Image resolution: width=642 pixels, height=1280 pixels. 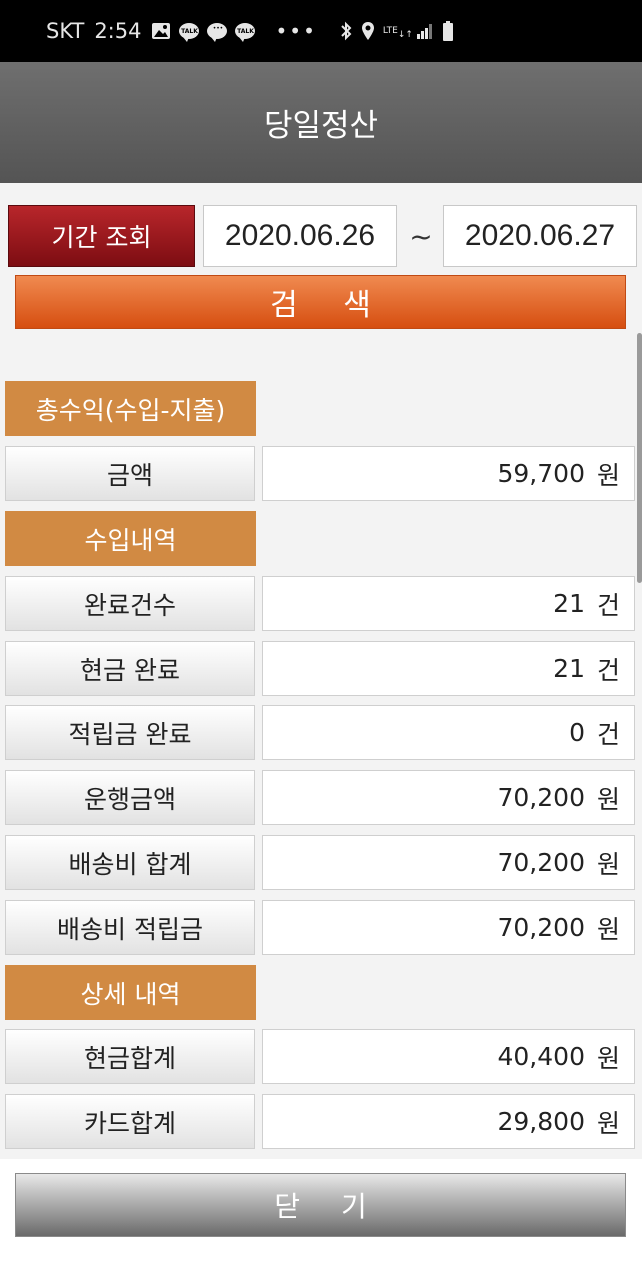 I want to click on bluetooth-icon, so click(x=346, y=31).